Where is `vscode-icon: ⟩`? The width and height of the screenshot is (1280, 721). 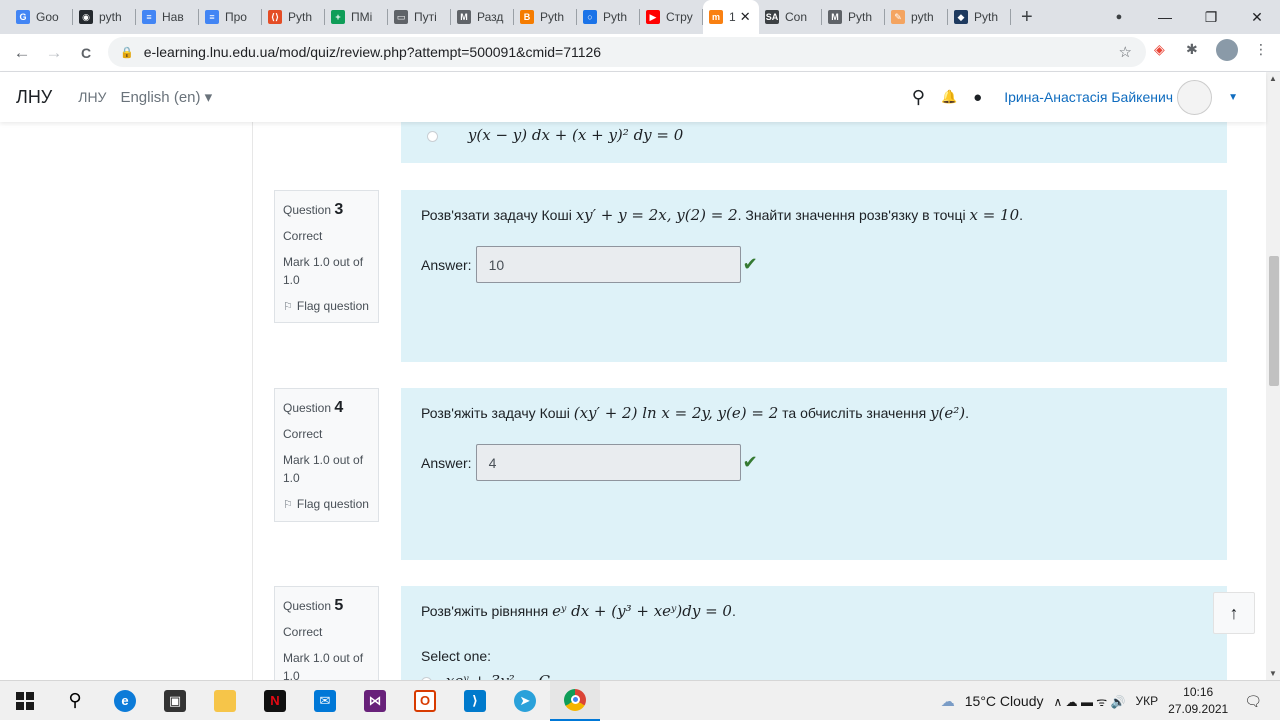 vscode-icon: ⟩ is located at coordinates (475, 701).